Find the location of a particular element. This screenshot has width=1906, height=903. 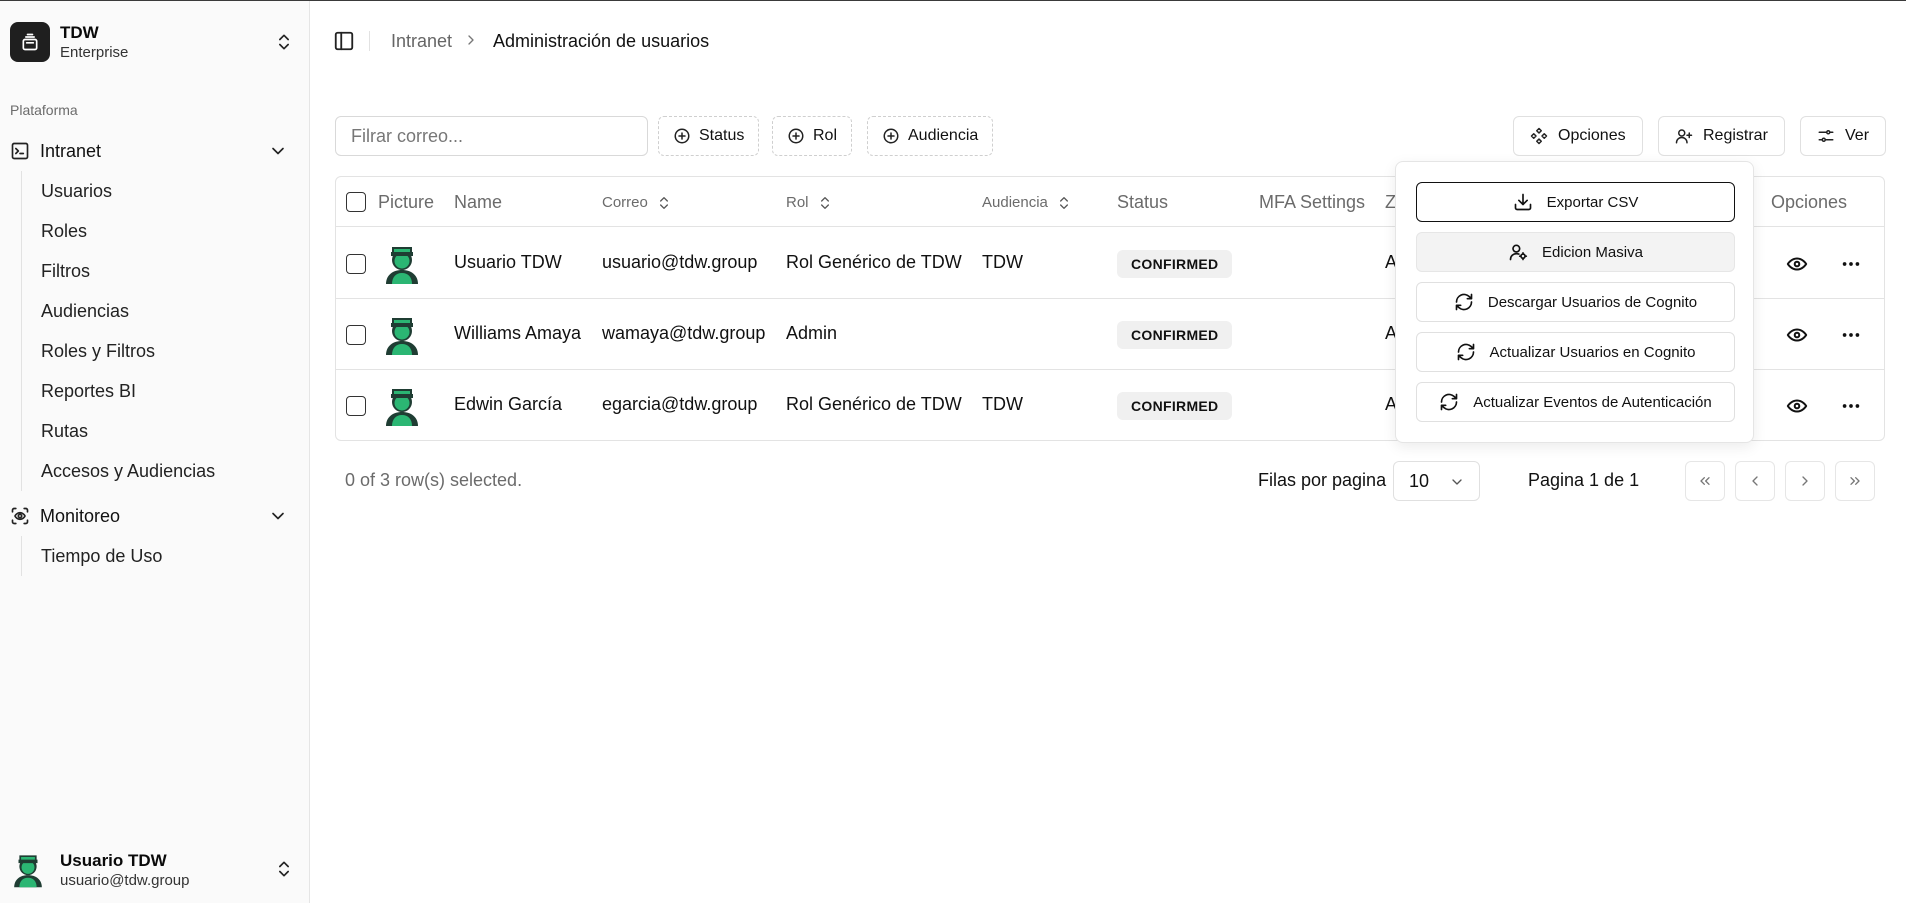

export-csv-button: Exportar CSV is located at coordinates (1575, 202).